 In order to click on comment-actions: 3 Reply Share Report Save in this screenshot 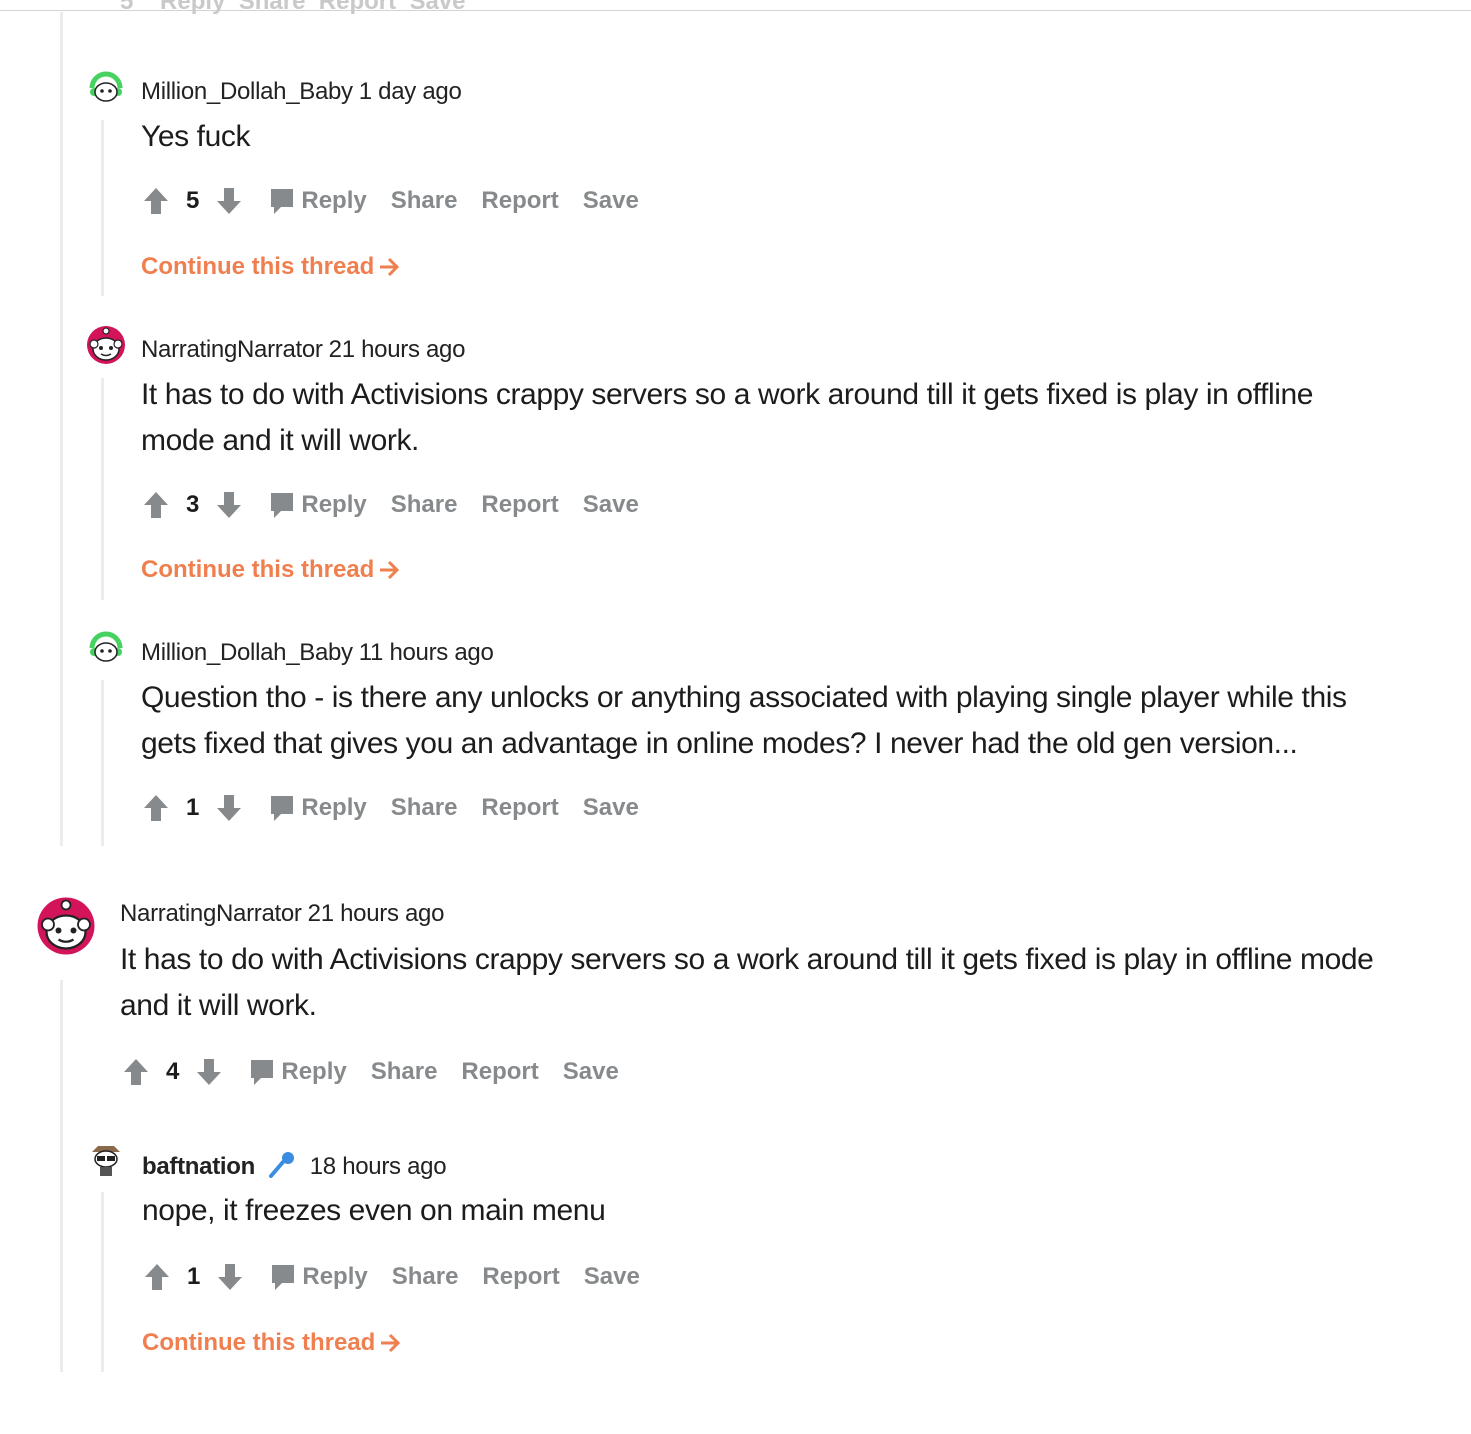, I will do `click(390, 505)`.